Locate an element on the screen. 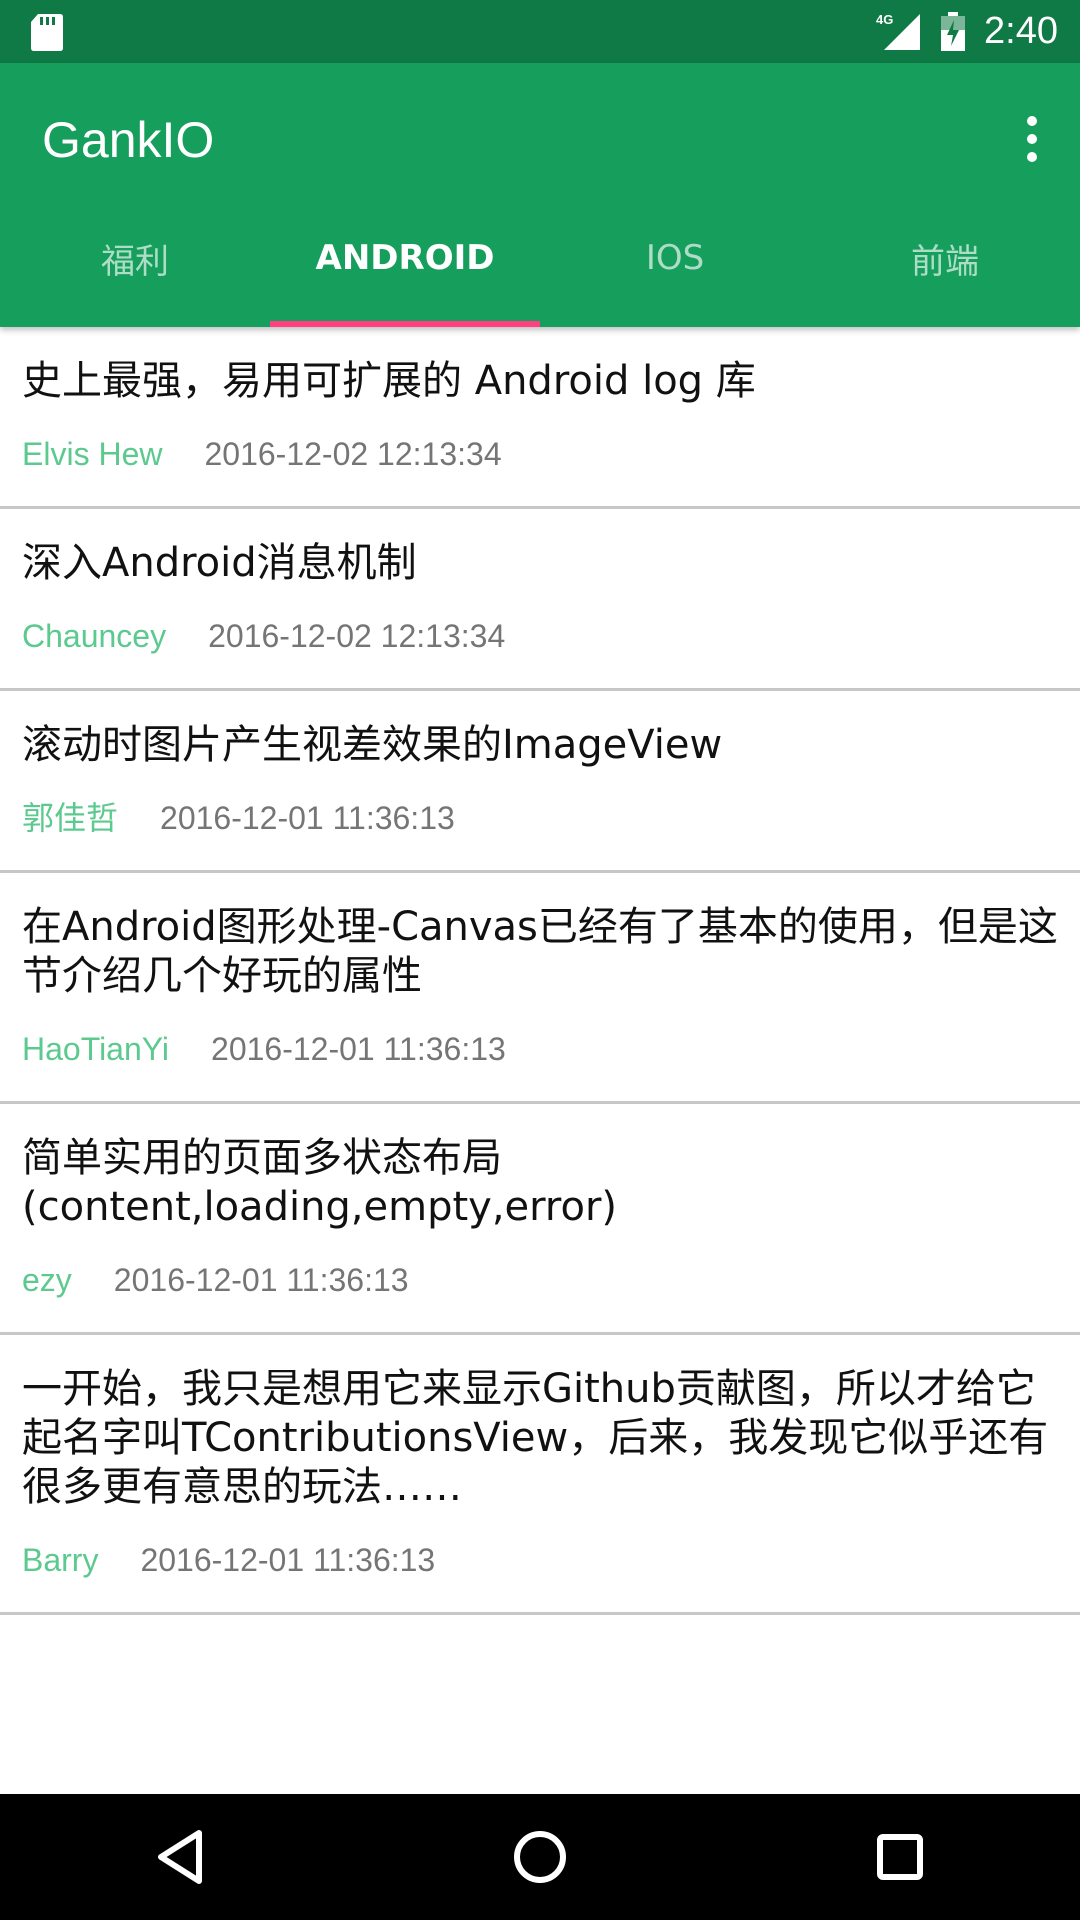  tab-bar: 福利 ANDROID IOS 前端 is located at coordinates (540, 262).